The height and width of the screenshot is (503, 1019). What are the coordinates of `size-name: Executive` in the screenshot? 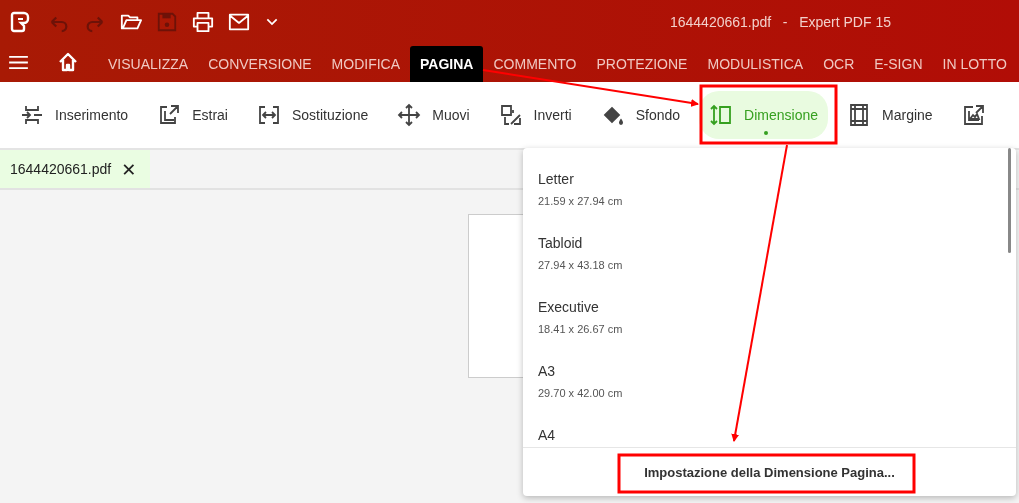 It's located at (569, 307).